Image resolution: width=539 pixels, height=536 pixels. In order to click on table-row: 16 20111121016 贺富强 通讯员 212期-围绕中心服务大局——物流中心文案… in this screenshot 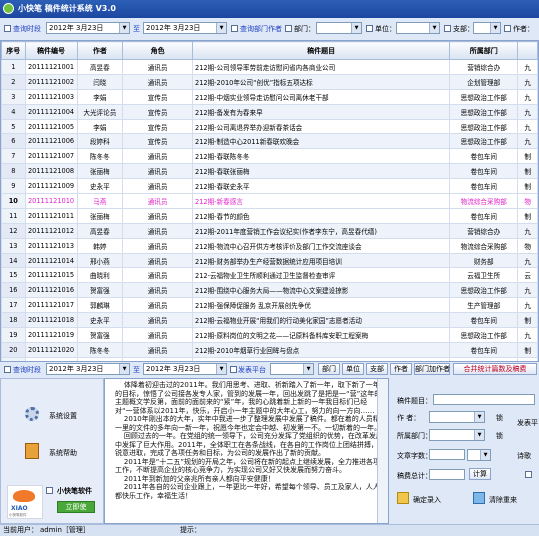, I will do `click(269, 290)`.